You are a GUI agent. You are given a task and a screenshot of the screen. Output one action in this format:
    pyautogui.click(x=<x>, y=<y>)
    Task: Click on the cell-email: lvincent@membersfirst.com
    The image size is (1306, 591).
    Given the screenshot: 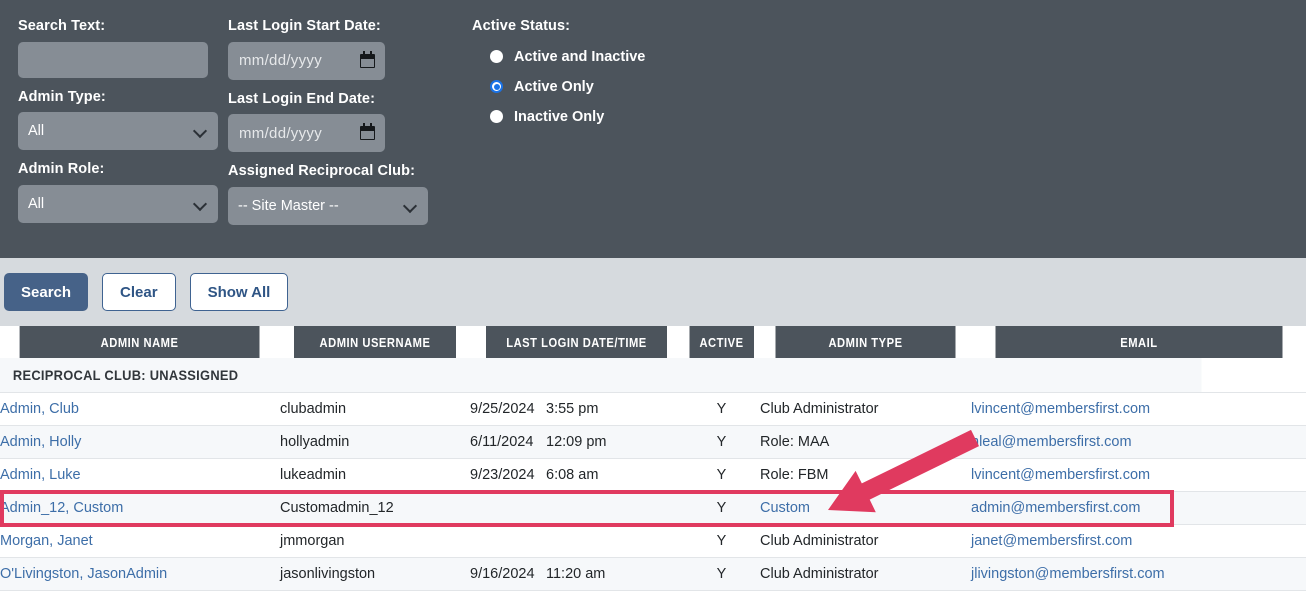 What is the action you would take?
    pyautogui.click(x=1138, y=475)
    